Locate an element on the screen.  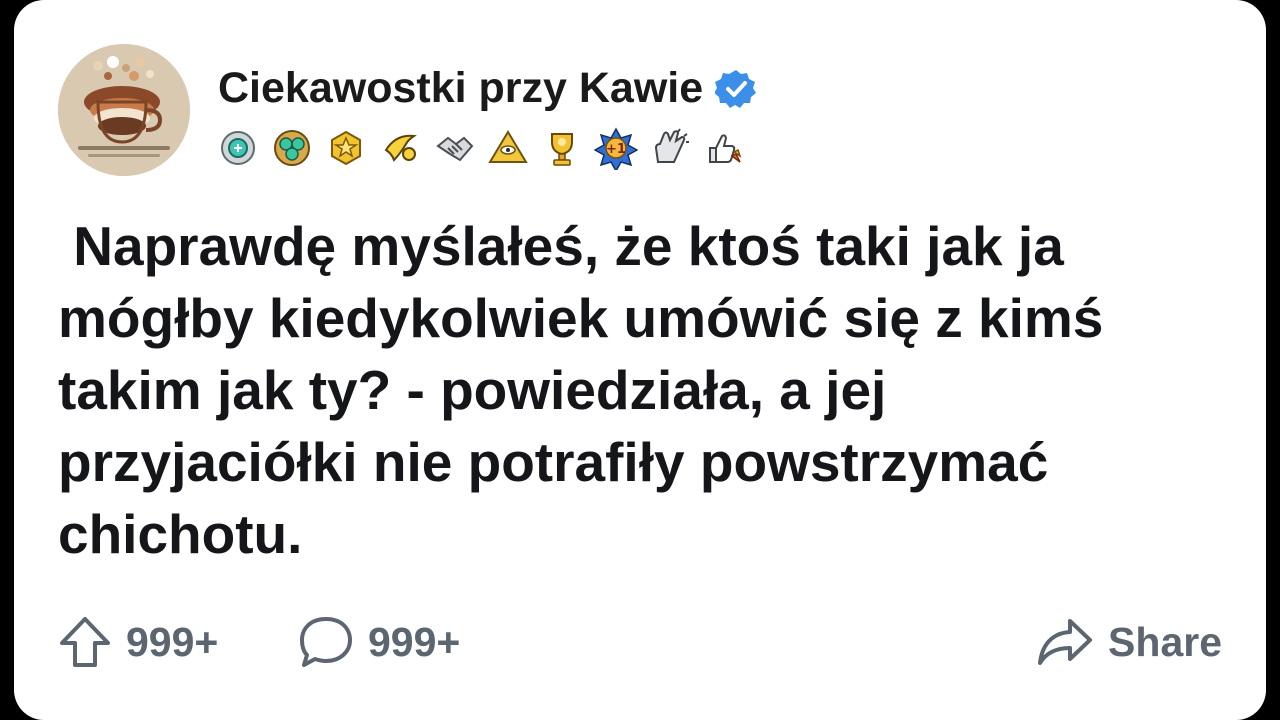
shield-badge-icon is located at coordinates (238, 148).